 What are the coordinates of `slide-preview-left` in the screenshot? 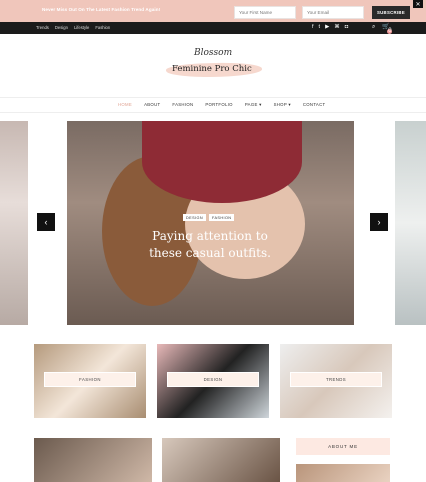 It's located at (14, 223).